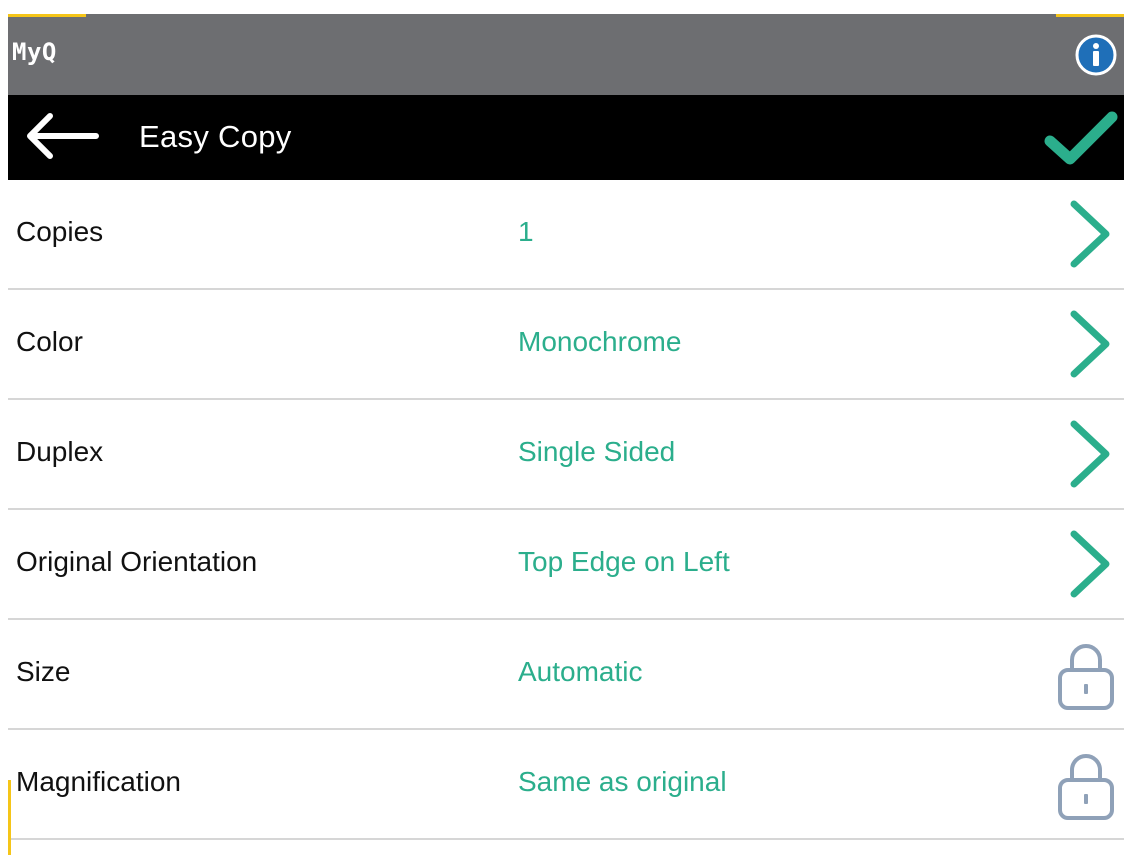 Image resolution: width=1124 pixels, height=855 pixels. What do you see at coordinates (137, 561) in the screenshot?
I see `setting-label: Original Orientation` at bounding box center [137, 561].